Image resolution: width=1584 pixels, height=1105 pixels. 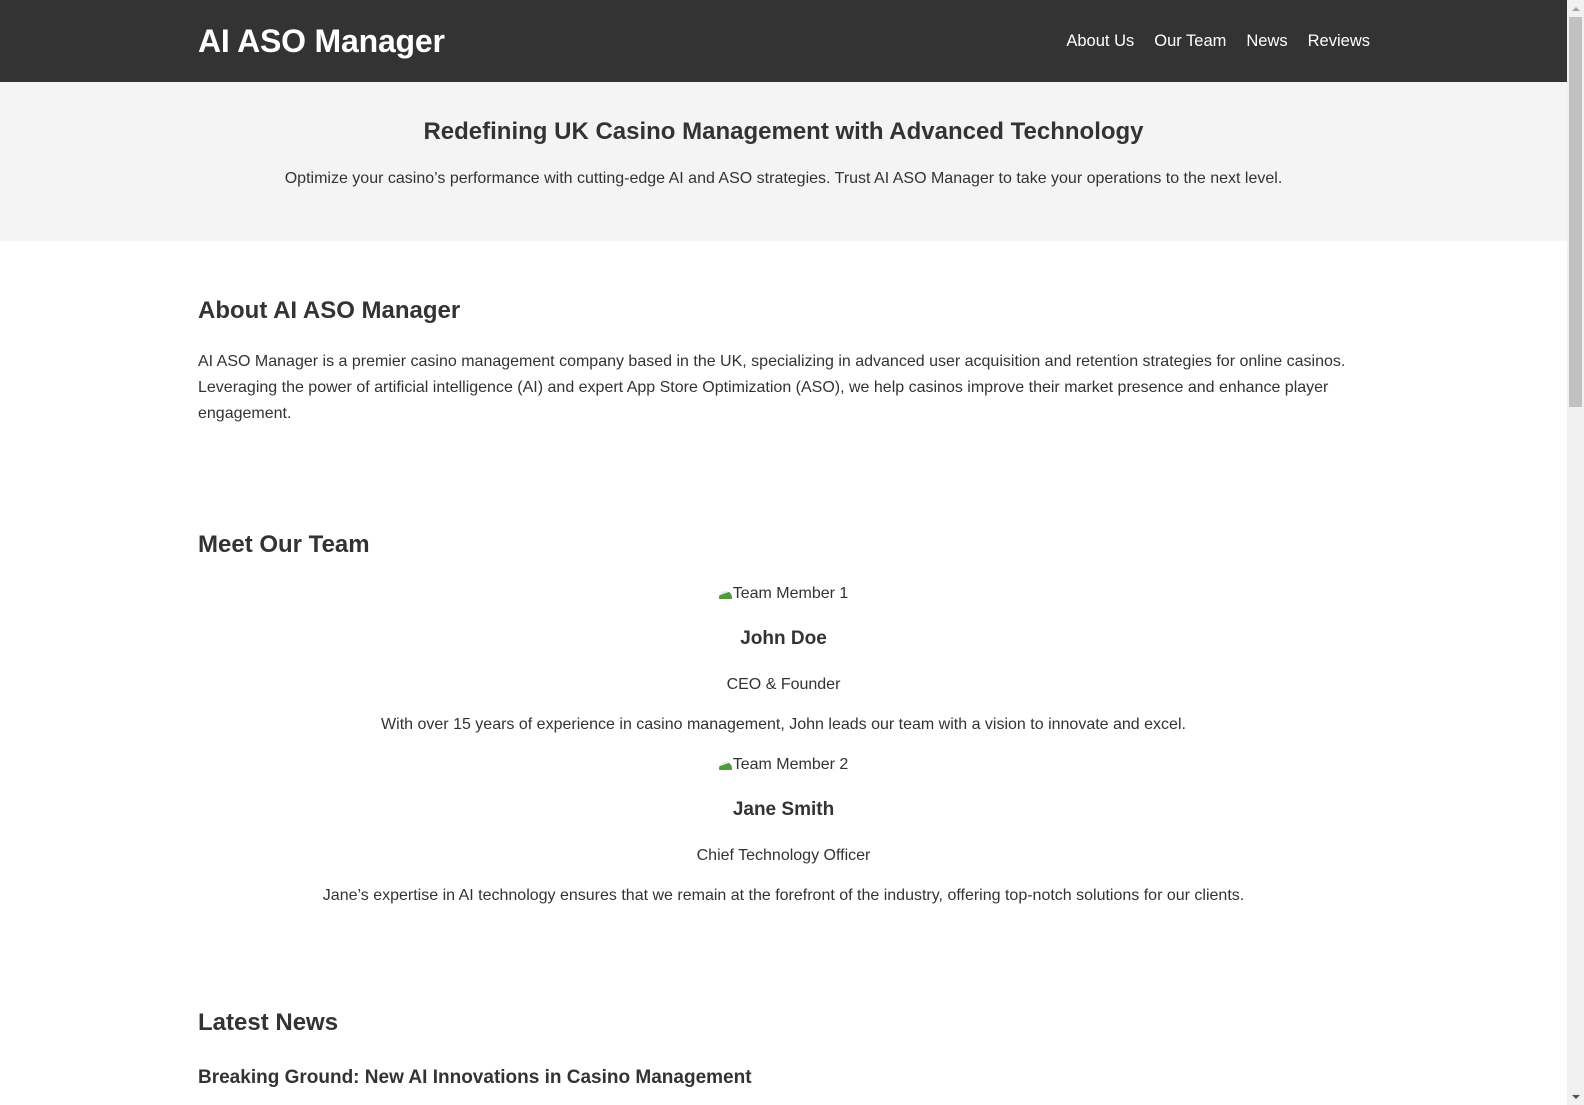 What do you see at coordinates (1100, 41) in the screenshot?
I see `nav-link-about-us: About Us` at bounding box center [1100, 41].